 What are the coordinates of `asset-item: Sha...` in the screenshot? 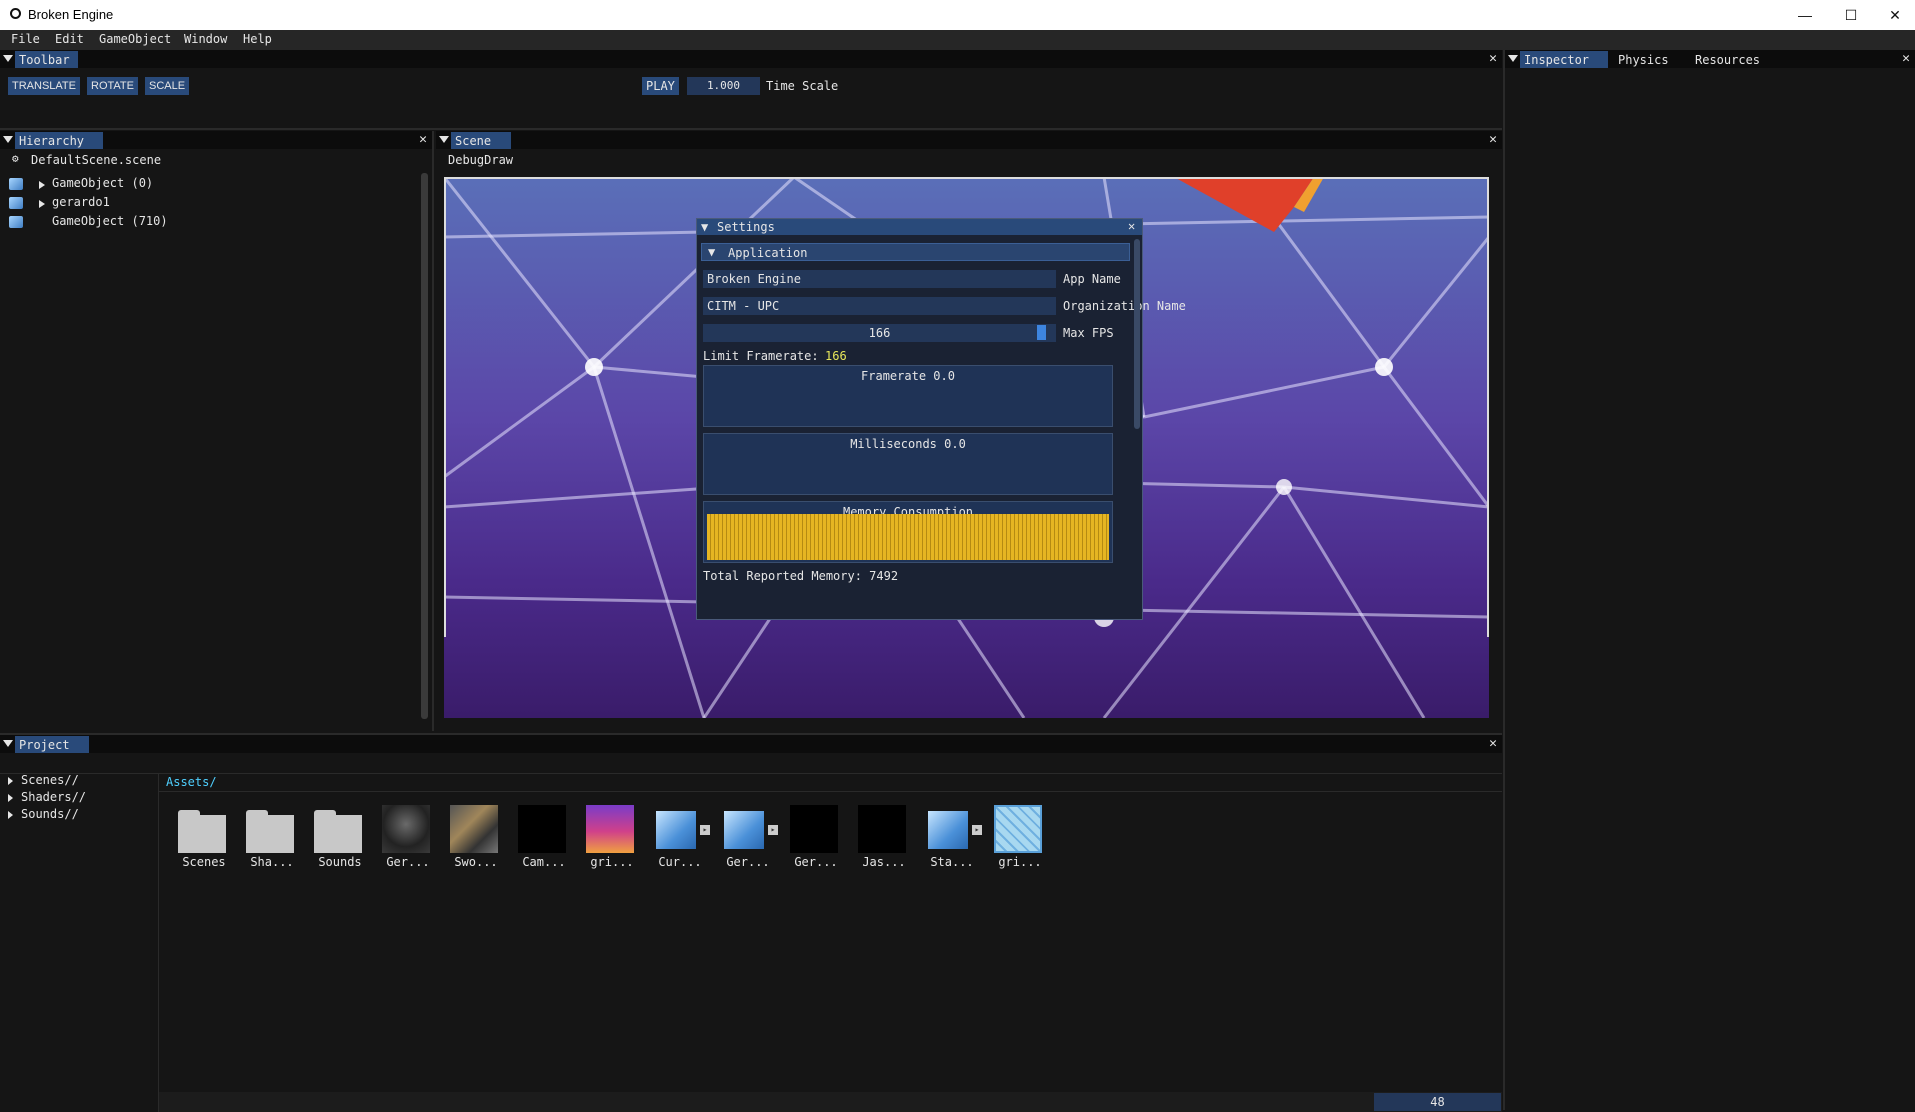 It's located at (269, 841).